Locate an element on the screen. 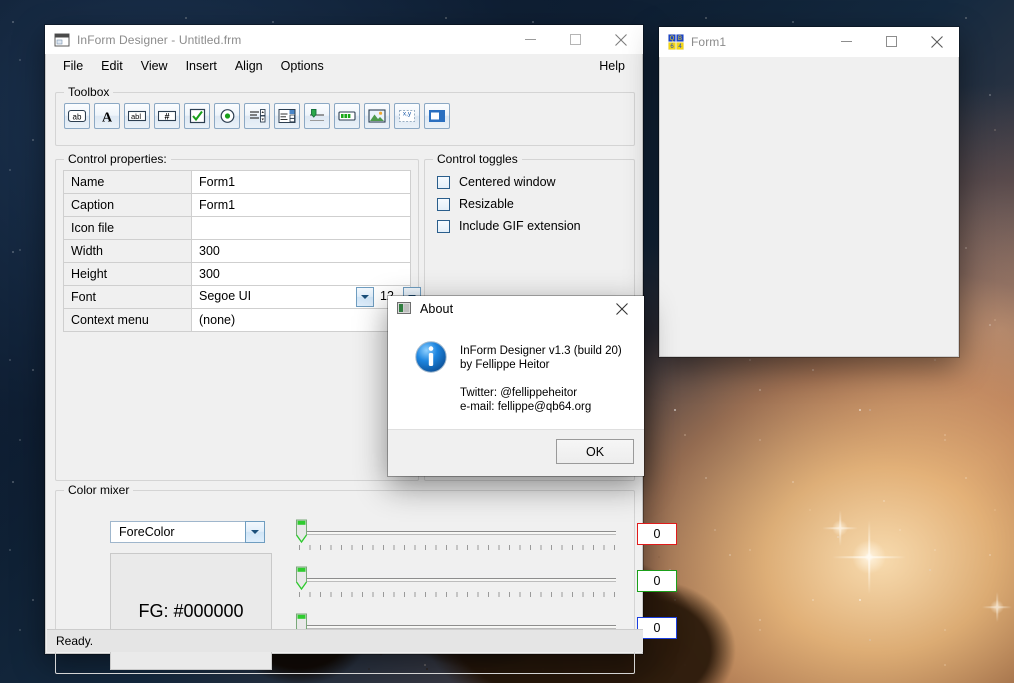 The image size is (1014, 683). color-value-green: 0 is located at coordinates (657, 581).